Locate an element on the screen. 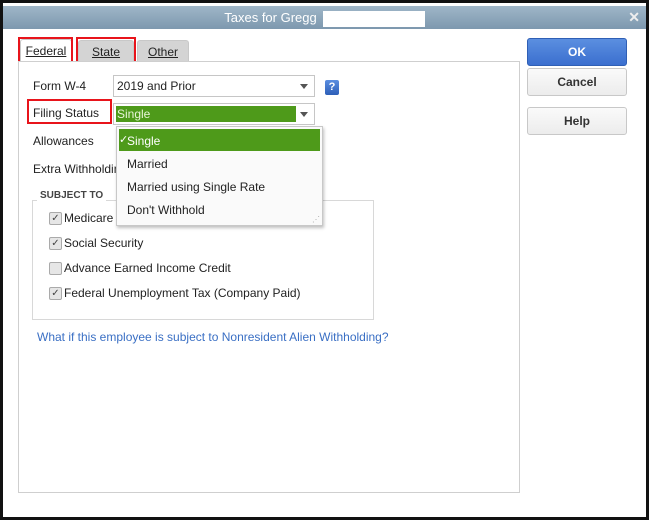 The image size is (649, 520). help-icon: ? is located at coordinates (332, 87).